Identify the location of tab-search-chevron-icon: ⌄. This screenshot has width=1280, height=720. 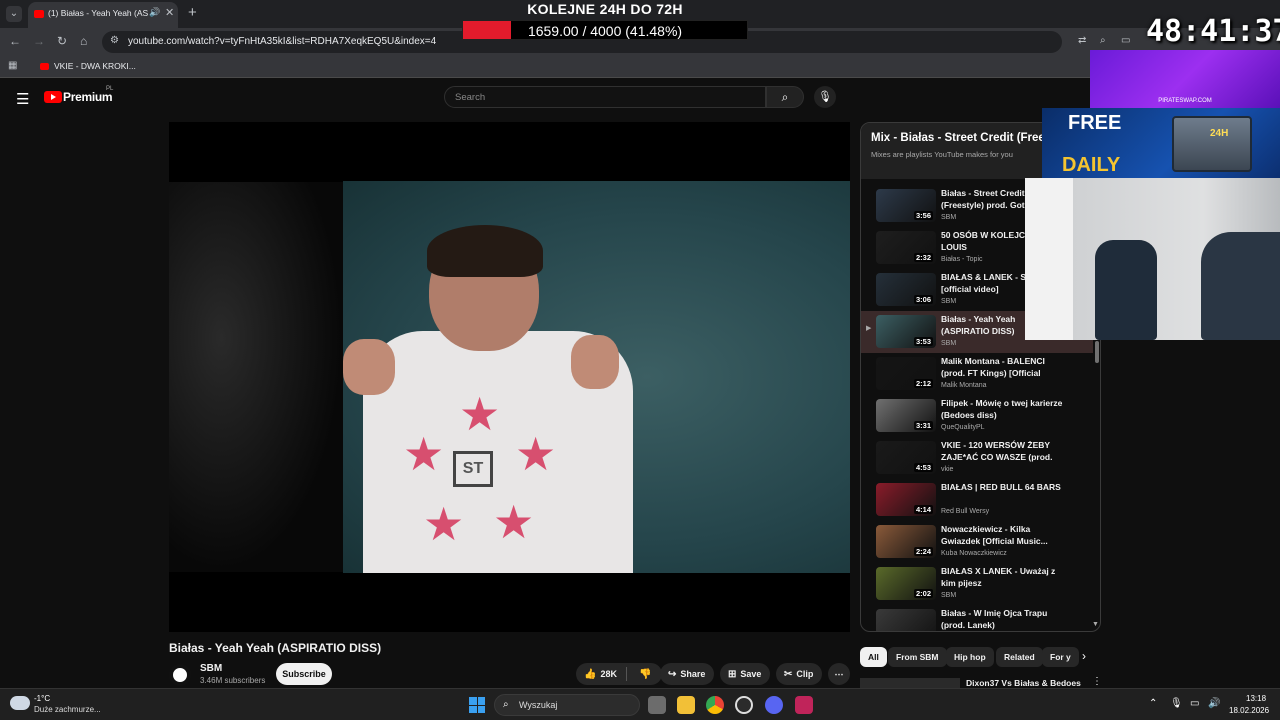
(14, 14).